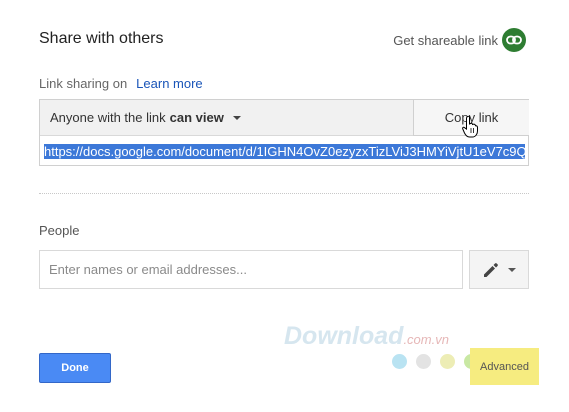  I want to click on section-divider, so click(284, 193).